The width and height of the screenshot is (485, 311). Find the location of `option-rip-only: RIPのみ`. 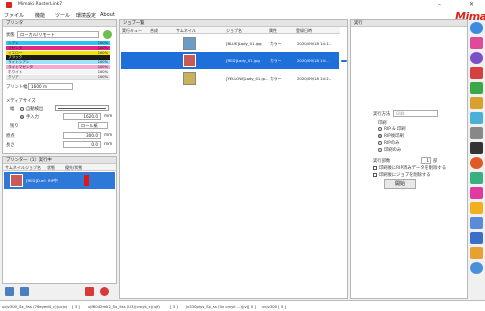

option-rip-only: RIPのみ is located at coordinates (388, 143).